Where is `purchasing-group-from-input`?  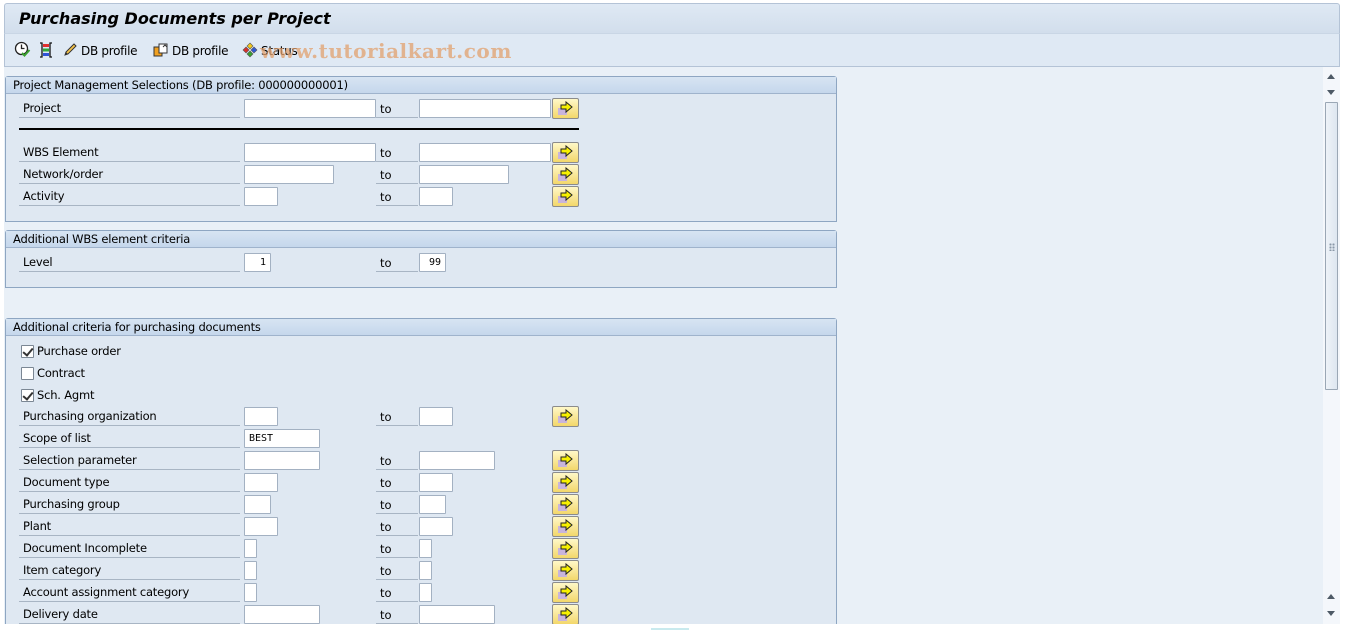 purchasing-group-from-input is located at coordinates (257, 504).